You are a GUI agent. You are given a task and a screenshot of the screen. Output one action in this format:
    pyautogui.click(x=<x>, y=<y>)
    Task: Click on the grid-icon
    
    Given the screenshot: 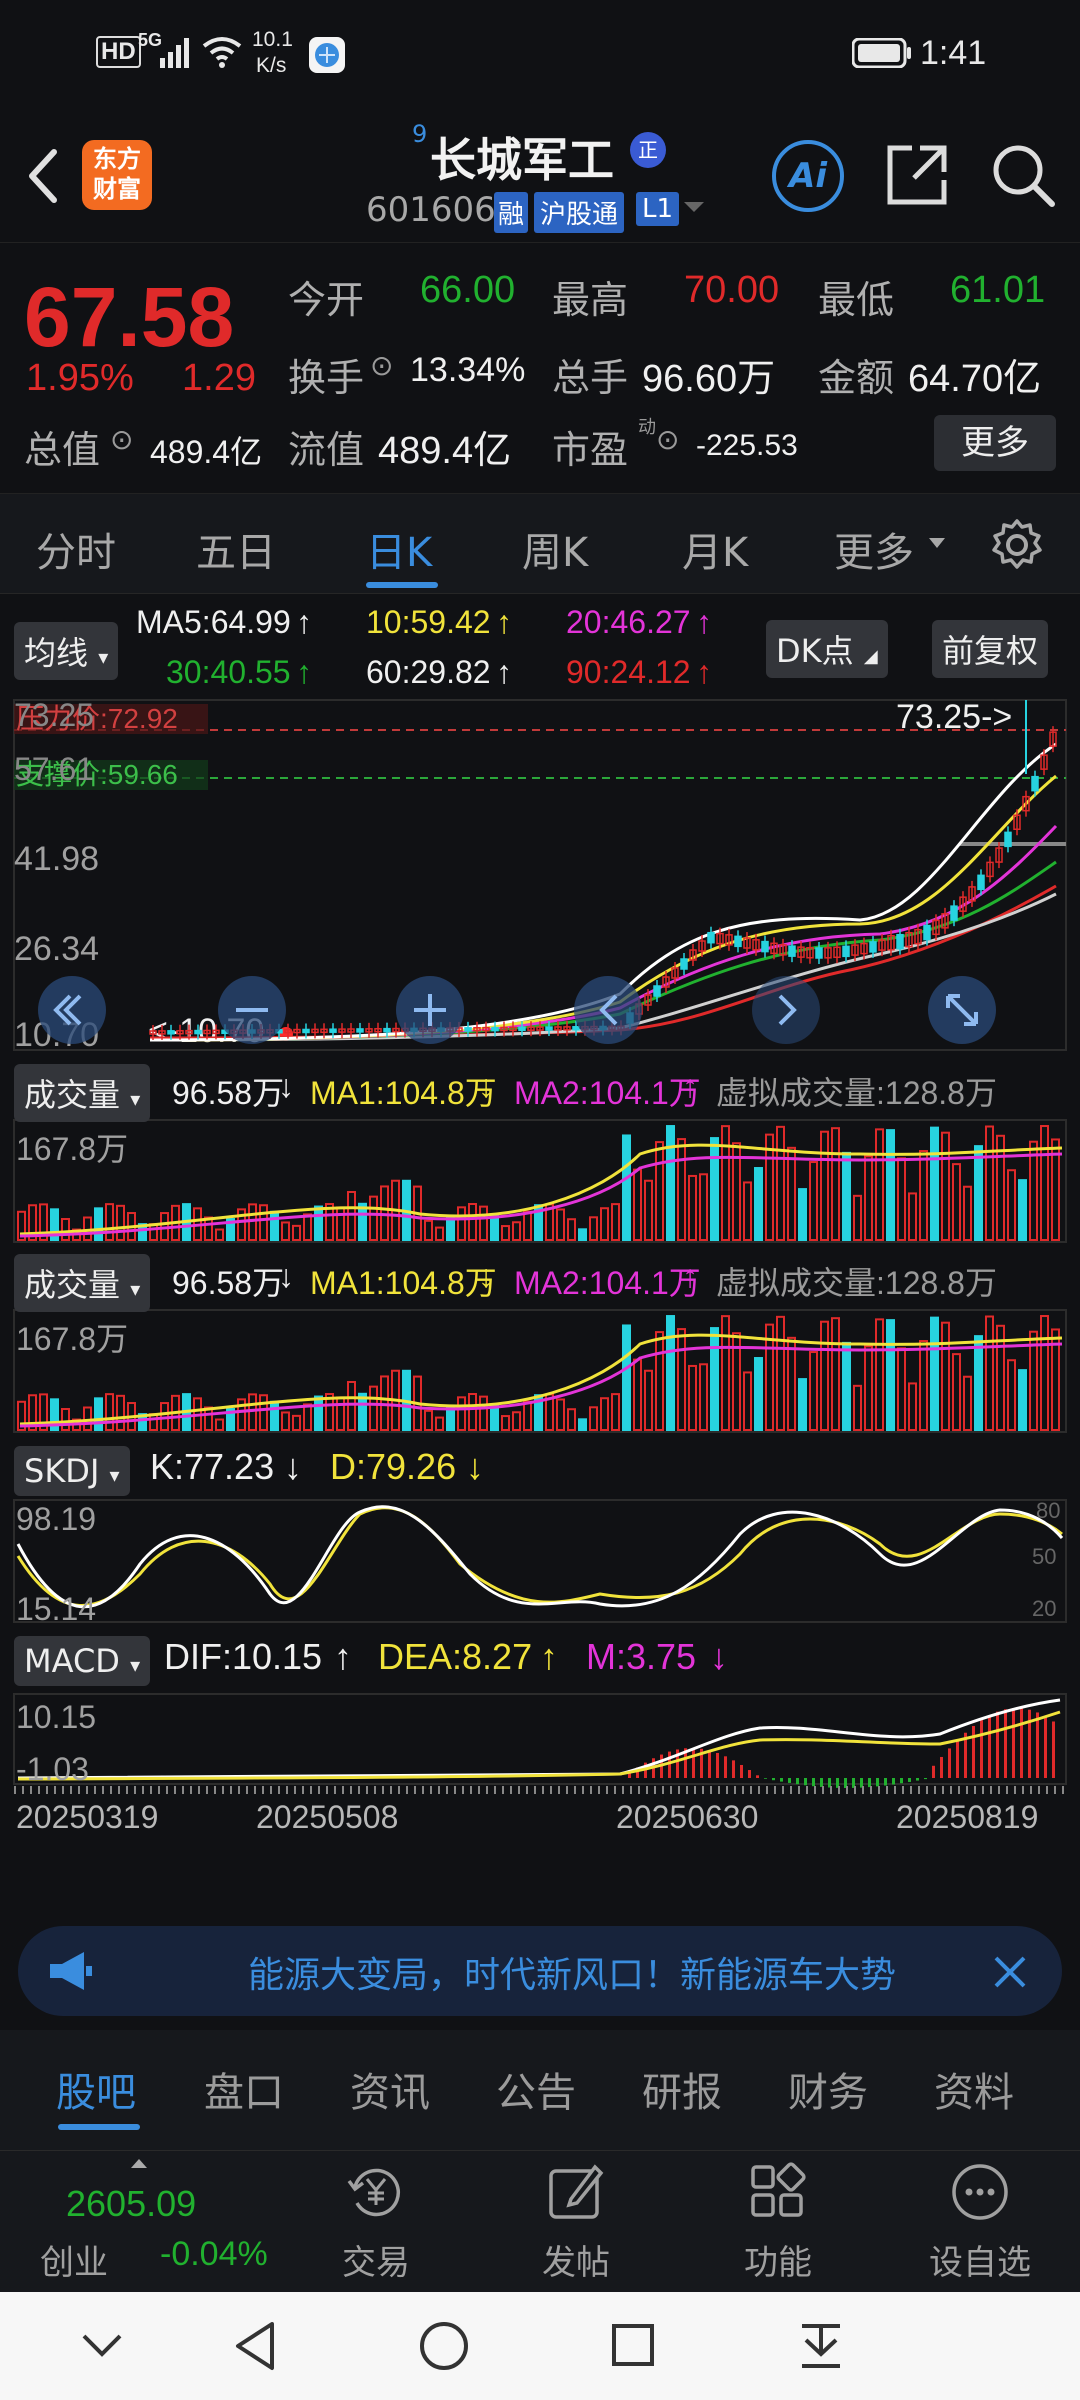 What is the action you would take?
    pyautogui.click(x=778, y=2189)
    